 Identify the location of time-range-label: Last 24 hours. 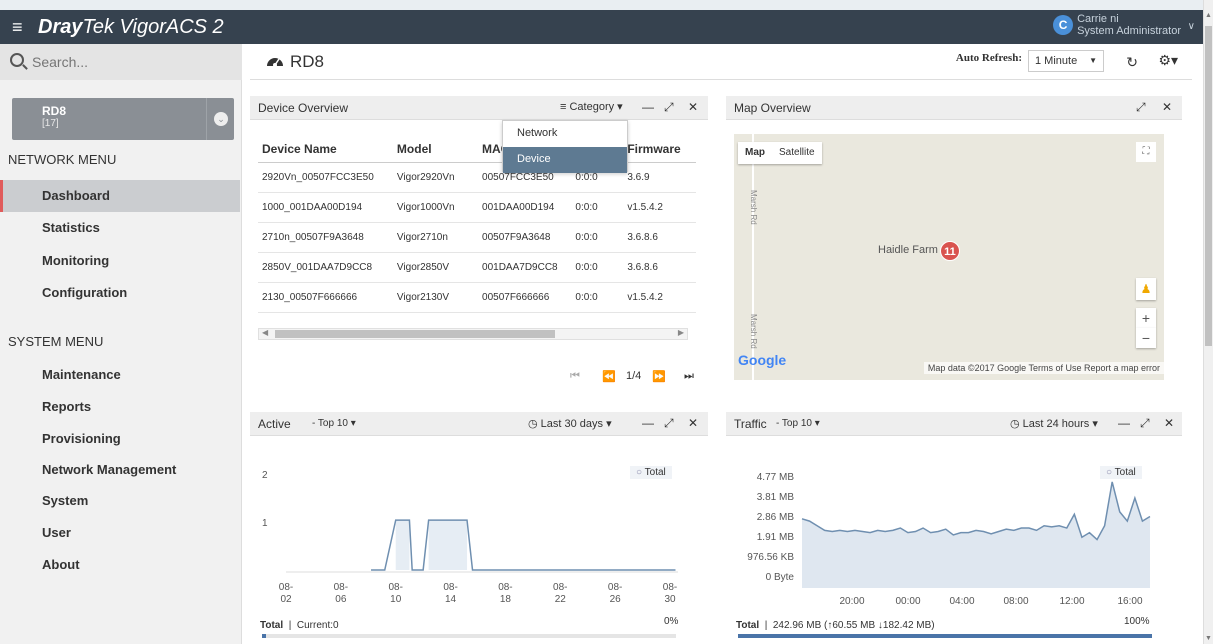
(1056, 424).